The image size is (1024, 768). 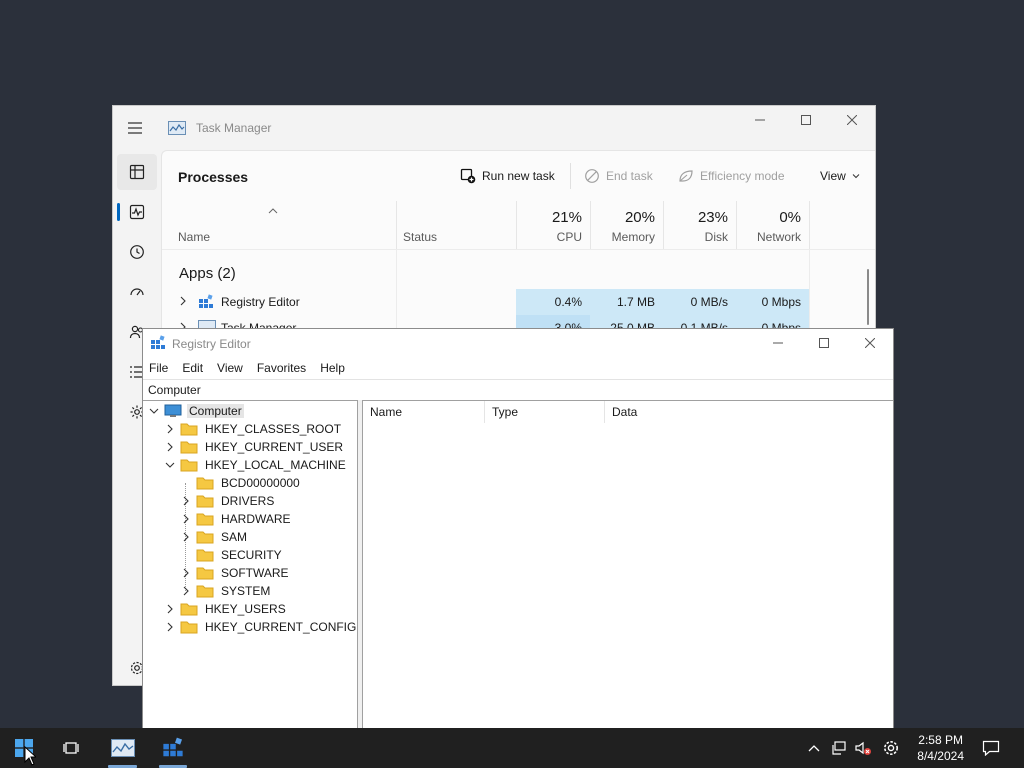 I want to click on tree-node-hkey-current-user: HKEY_CURRENT_USER, so click(x=254, y=447).